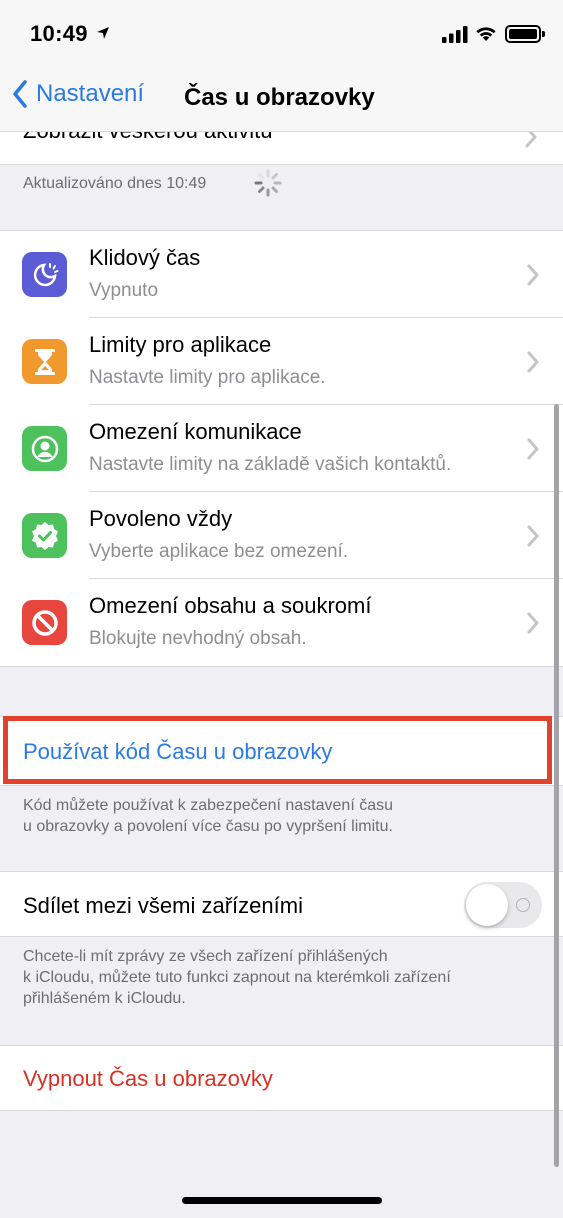 The image size is (563, 1218). I want to click on wifi-icon, so click(486, 34).